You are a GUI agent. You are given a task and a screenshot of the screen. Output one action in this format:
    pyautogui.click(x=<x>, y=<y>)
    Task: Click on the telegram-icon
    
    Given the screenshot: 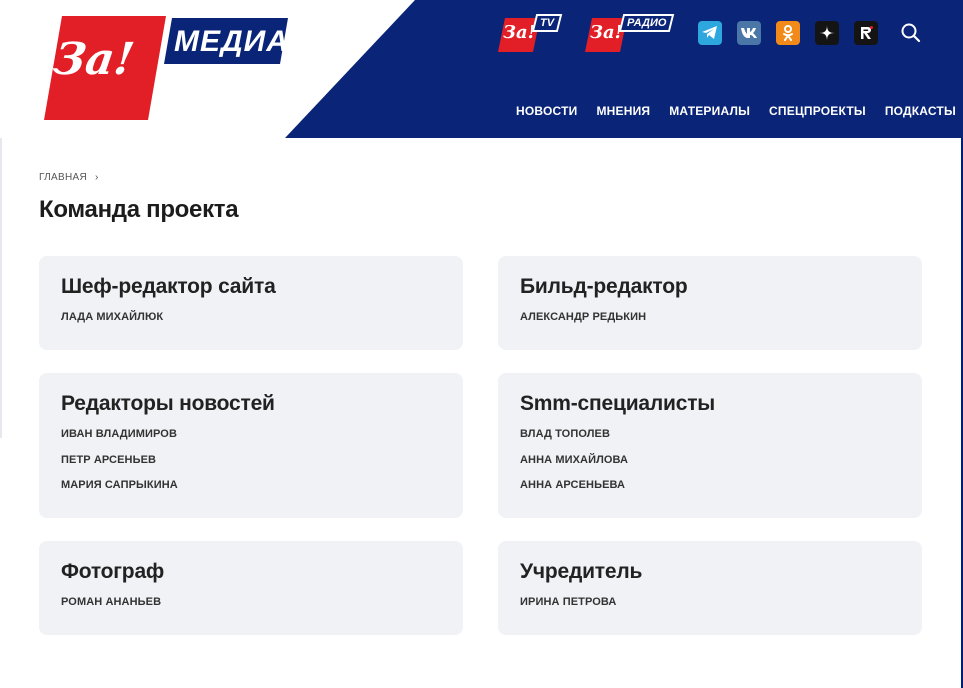 What is the action you would take?
    pyautogui.click(x=710, y=33)
    